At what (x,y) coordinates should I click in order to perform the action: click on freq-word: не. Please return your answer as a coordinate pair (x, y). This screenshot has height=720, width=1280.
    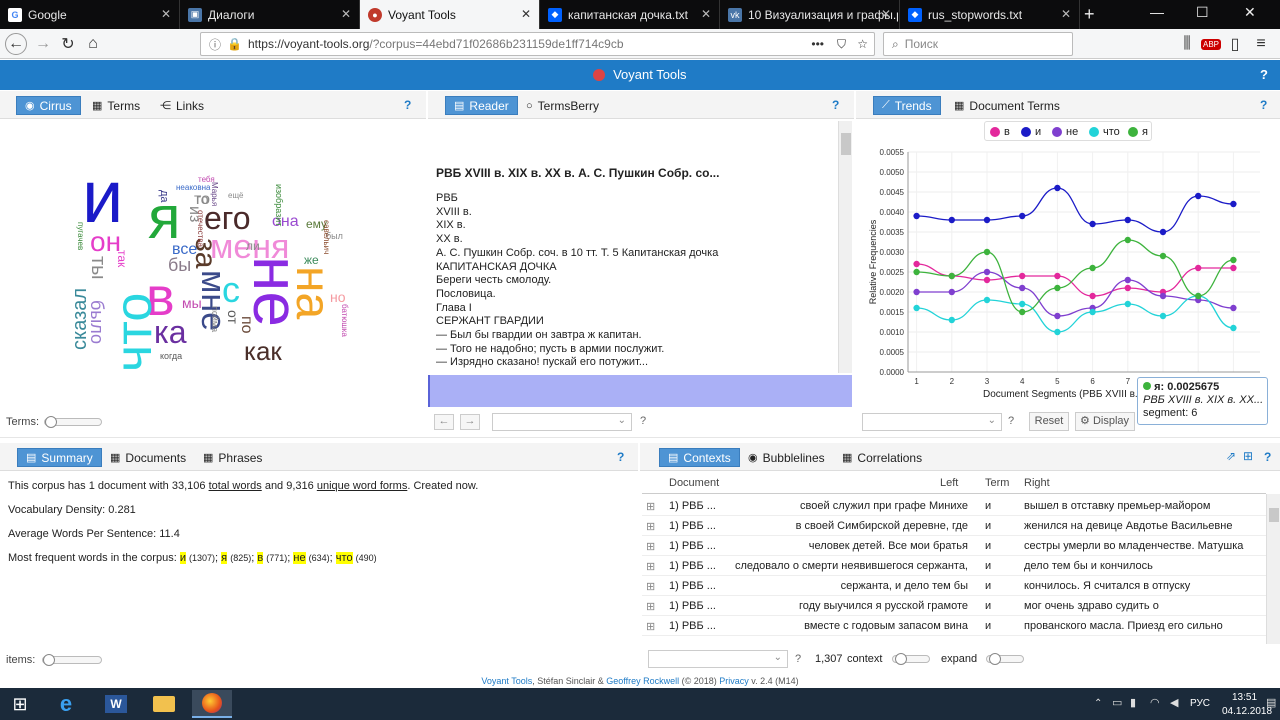
    Looking at the image, I should click on (299, 558).